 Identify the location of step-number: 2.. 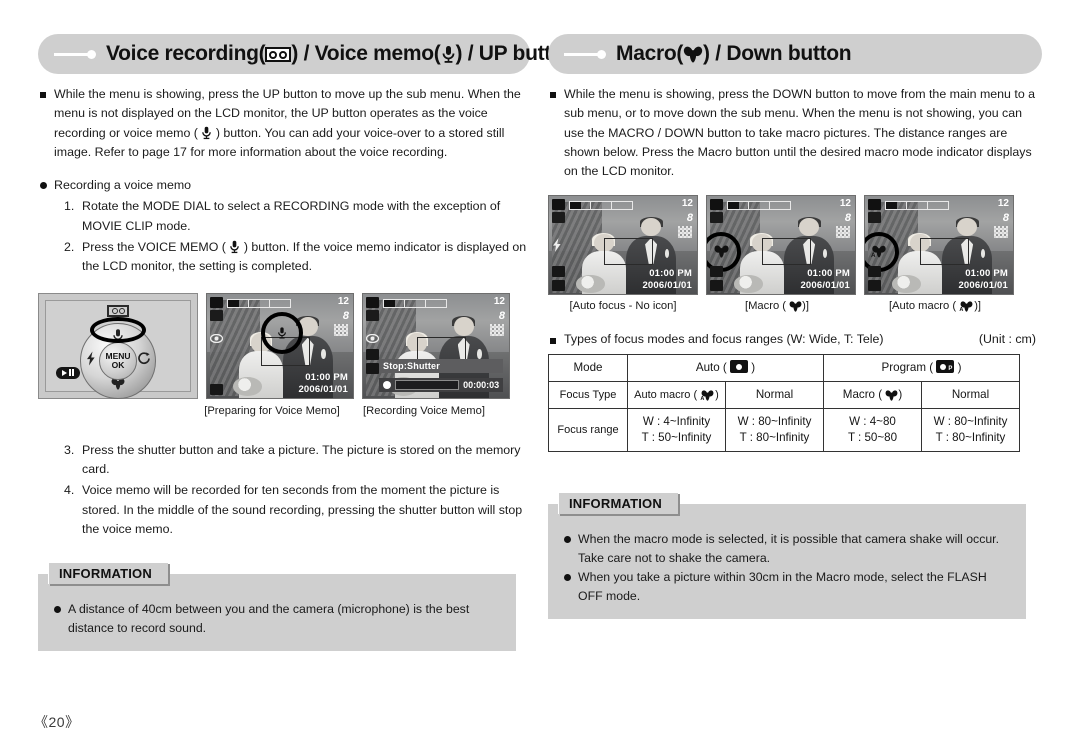
(69, 247).